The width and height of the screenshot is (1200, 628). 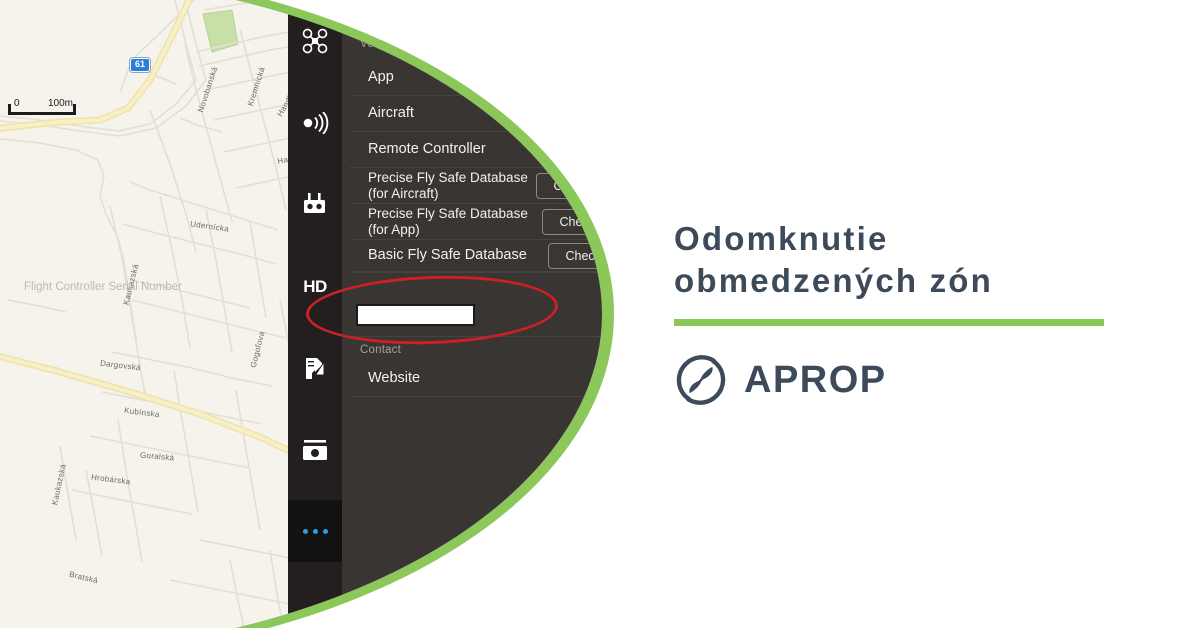 What do you see at coordinates (381, 350) in the screenshot?
I see `section-header-contact: Contact` at bounding box center [381, 350].